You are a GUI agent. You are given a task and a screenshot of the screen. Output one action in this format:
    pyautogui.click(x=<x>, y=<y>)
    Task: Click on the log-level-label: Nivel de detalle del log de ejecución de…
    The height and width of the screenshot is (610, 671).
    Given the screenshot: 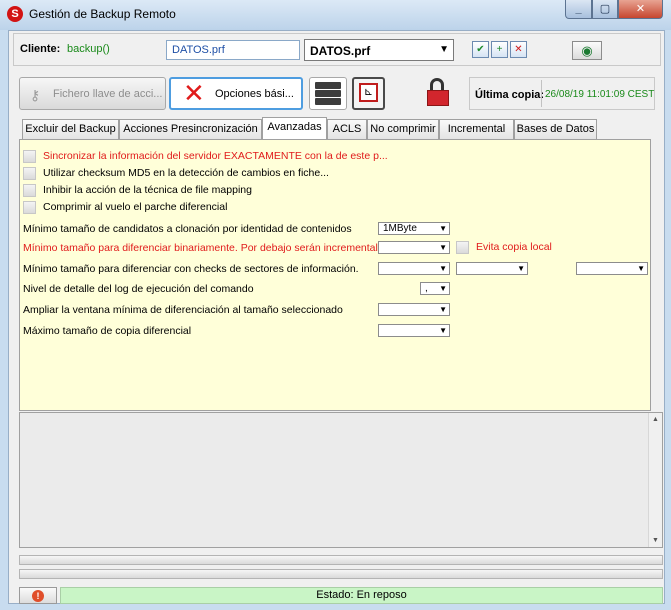 What is the action you would take?
    pyautogui.click(x=138, y=289)
    